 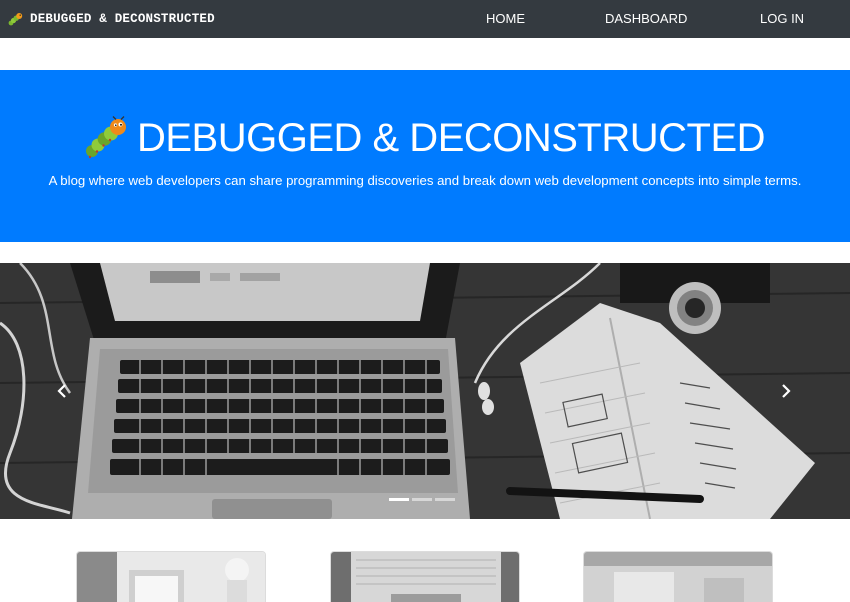 I want to click on chevron-right-icon, so click(x=786, y=391).